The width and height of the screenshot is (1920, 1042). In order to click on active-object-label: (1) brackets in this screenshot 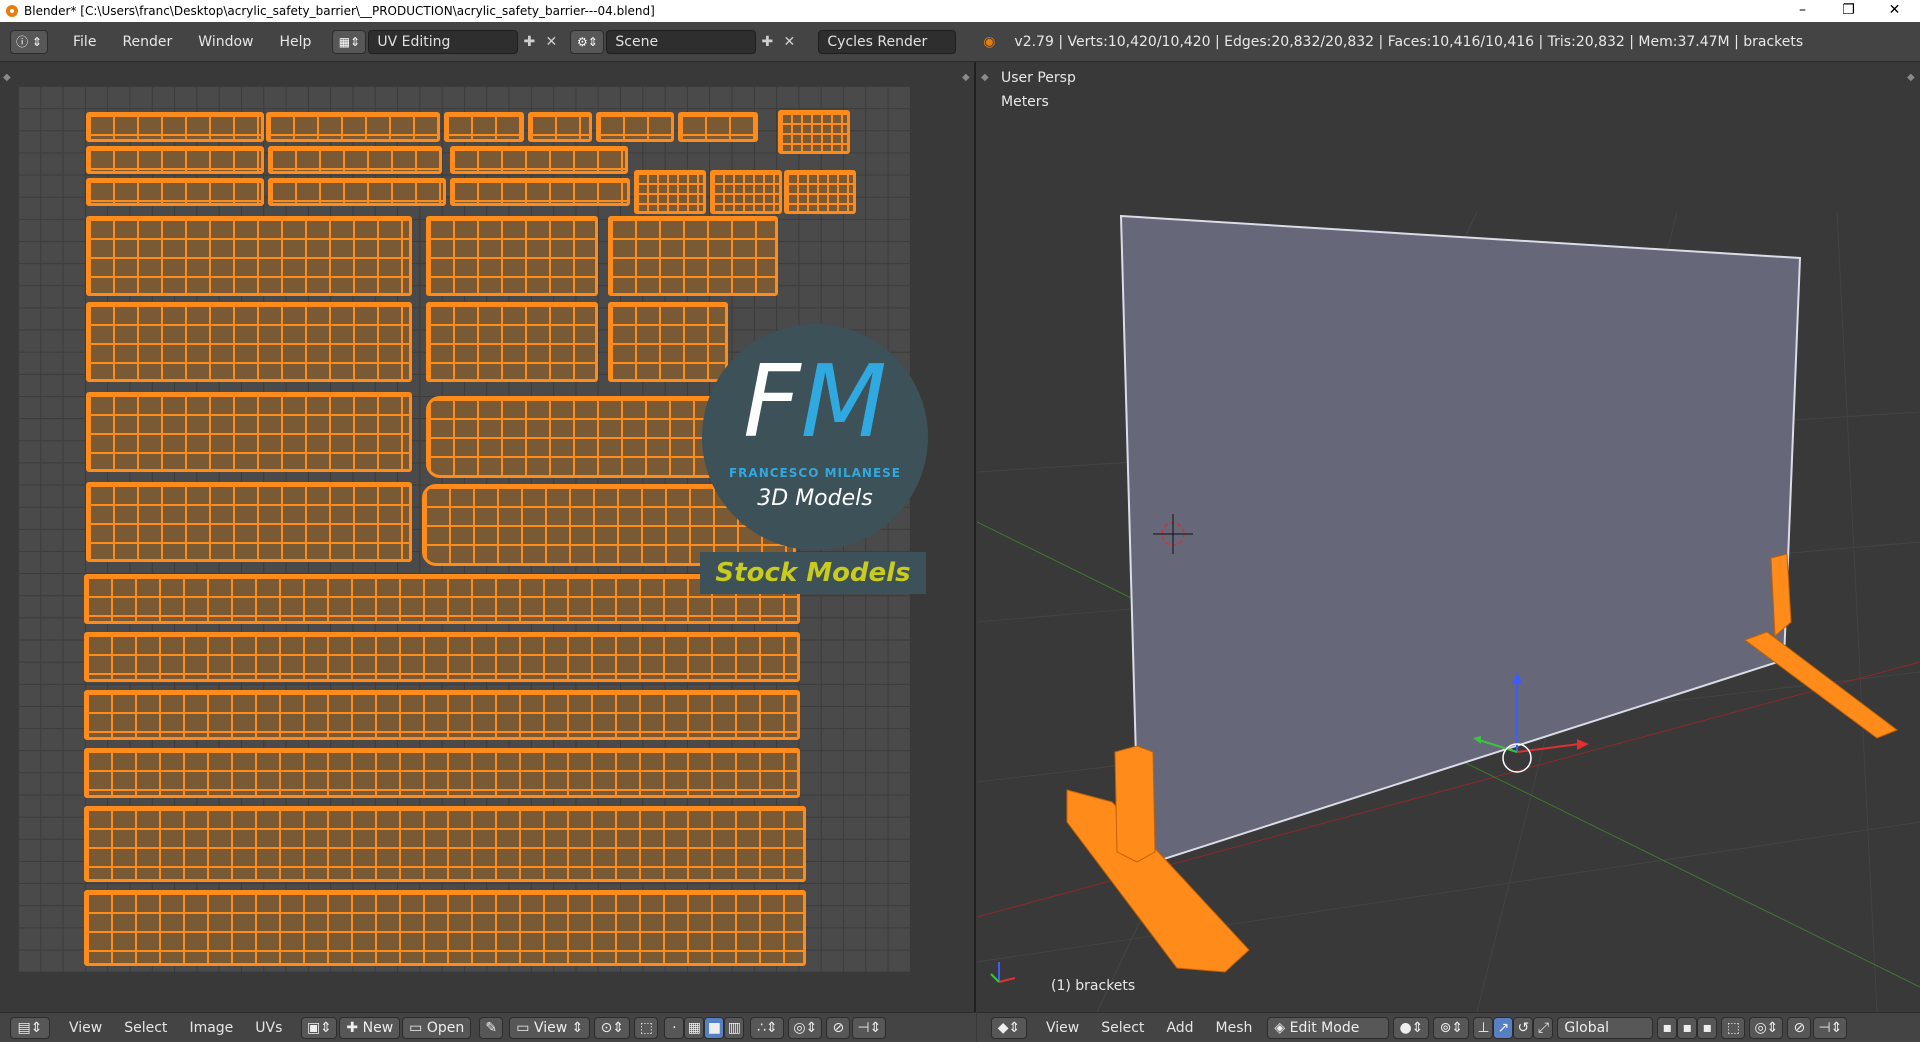, I will do `click(1093, 986)`.